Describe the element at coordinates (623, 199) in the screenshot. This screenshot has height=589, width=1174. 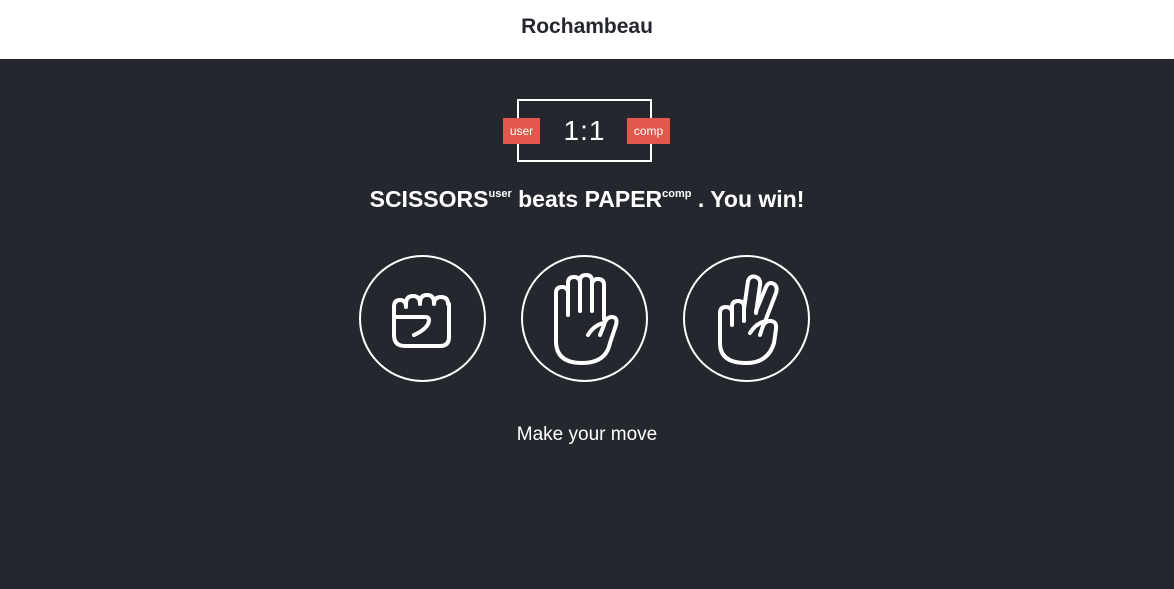
I see `comp-move: PAPER` at that location.